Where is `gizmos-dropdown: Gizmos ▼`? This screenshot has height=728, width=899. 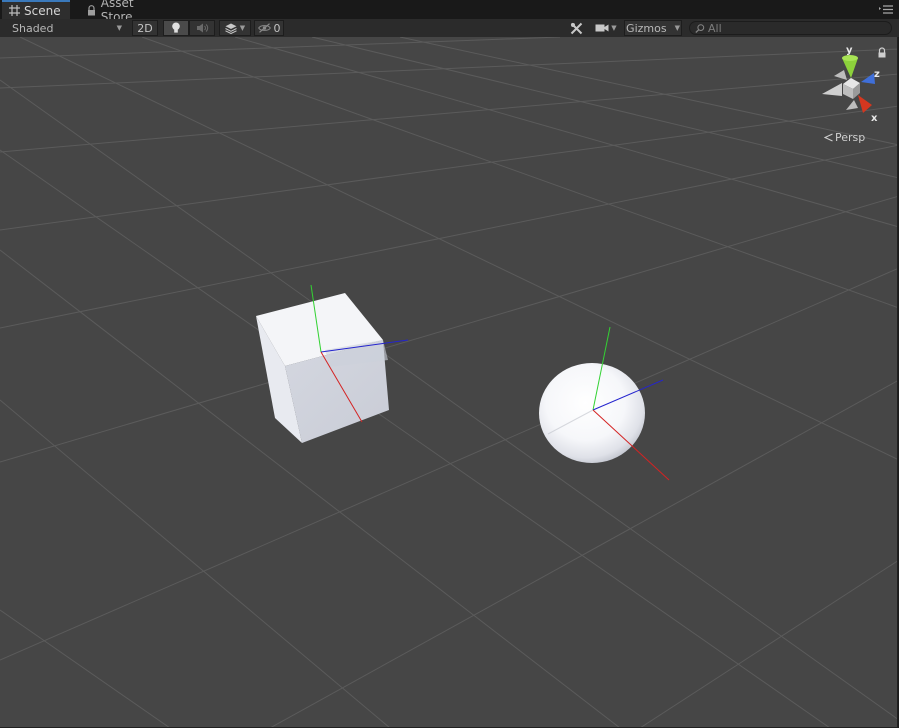
gizmos-dropdown: Gizmos ▼ is located at coordinates (653, 28).